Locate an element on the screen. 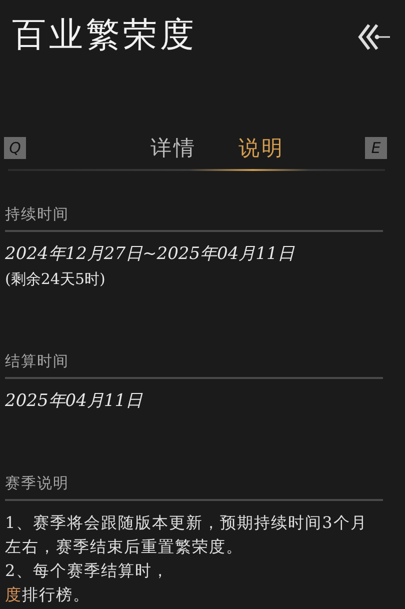 Image resolution: width=405 pixels, height=609 pixels. description-text: 度排行榜。 is located at coordinates (48, 595).